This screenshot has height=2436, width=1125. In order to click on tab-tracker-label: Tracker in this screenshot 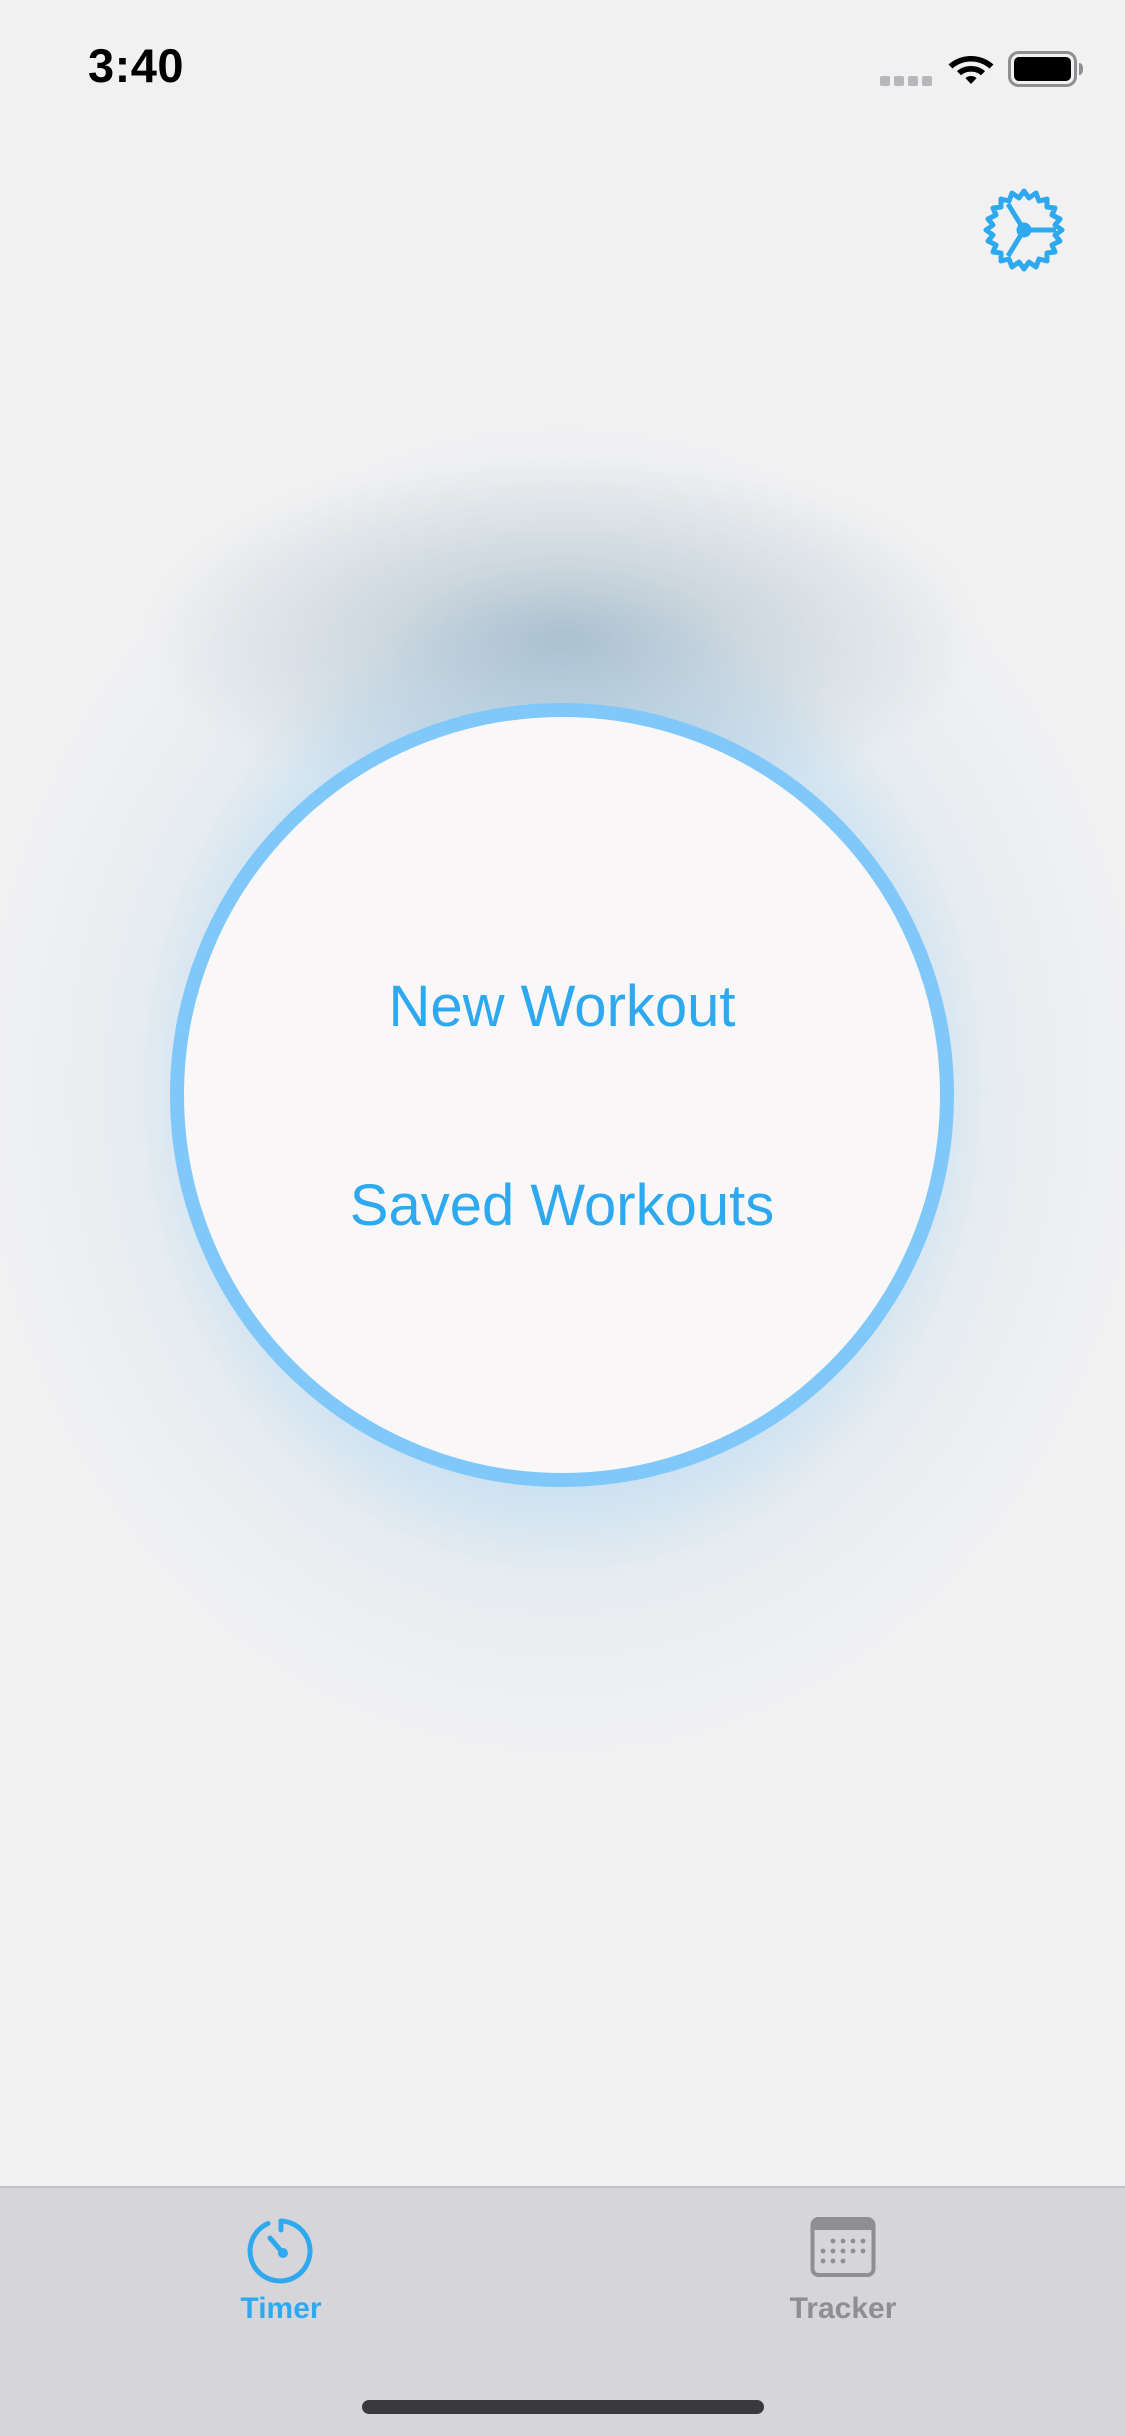, I will do `click(843, 2308)`.